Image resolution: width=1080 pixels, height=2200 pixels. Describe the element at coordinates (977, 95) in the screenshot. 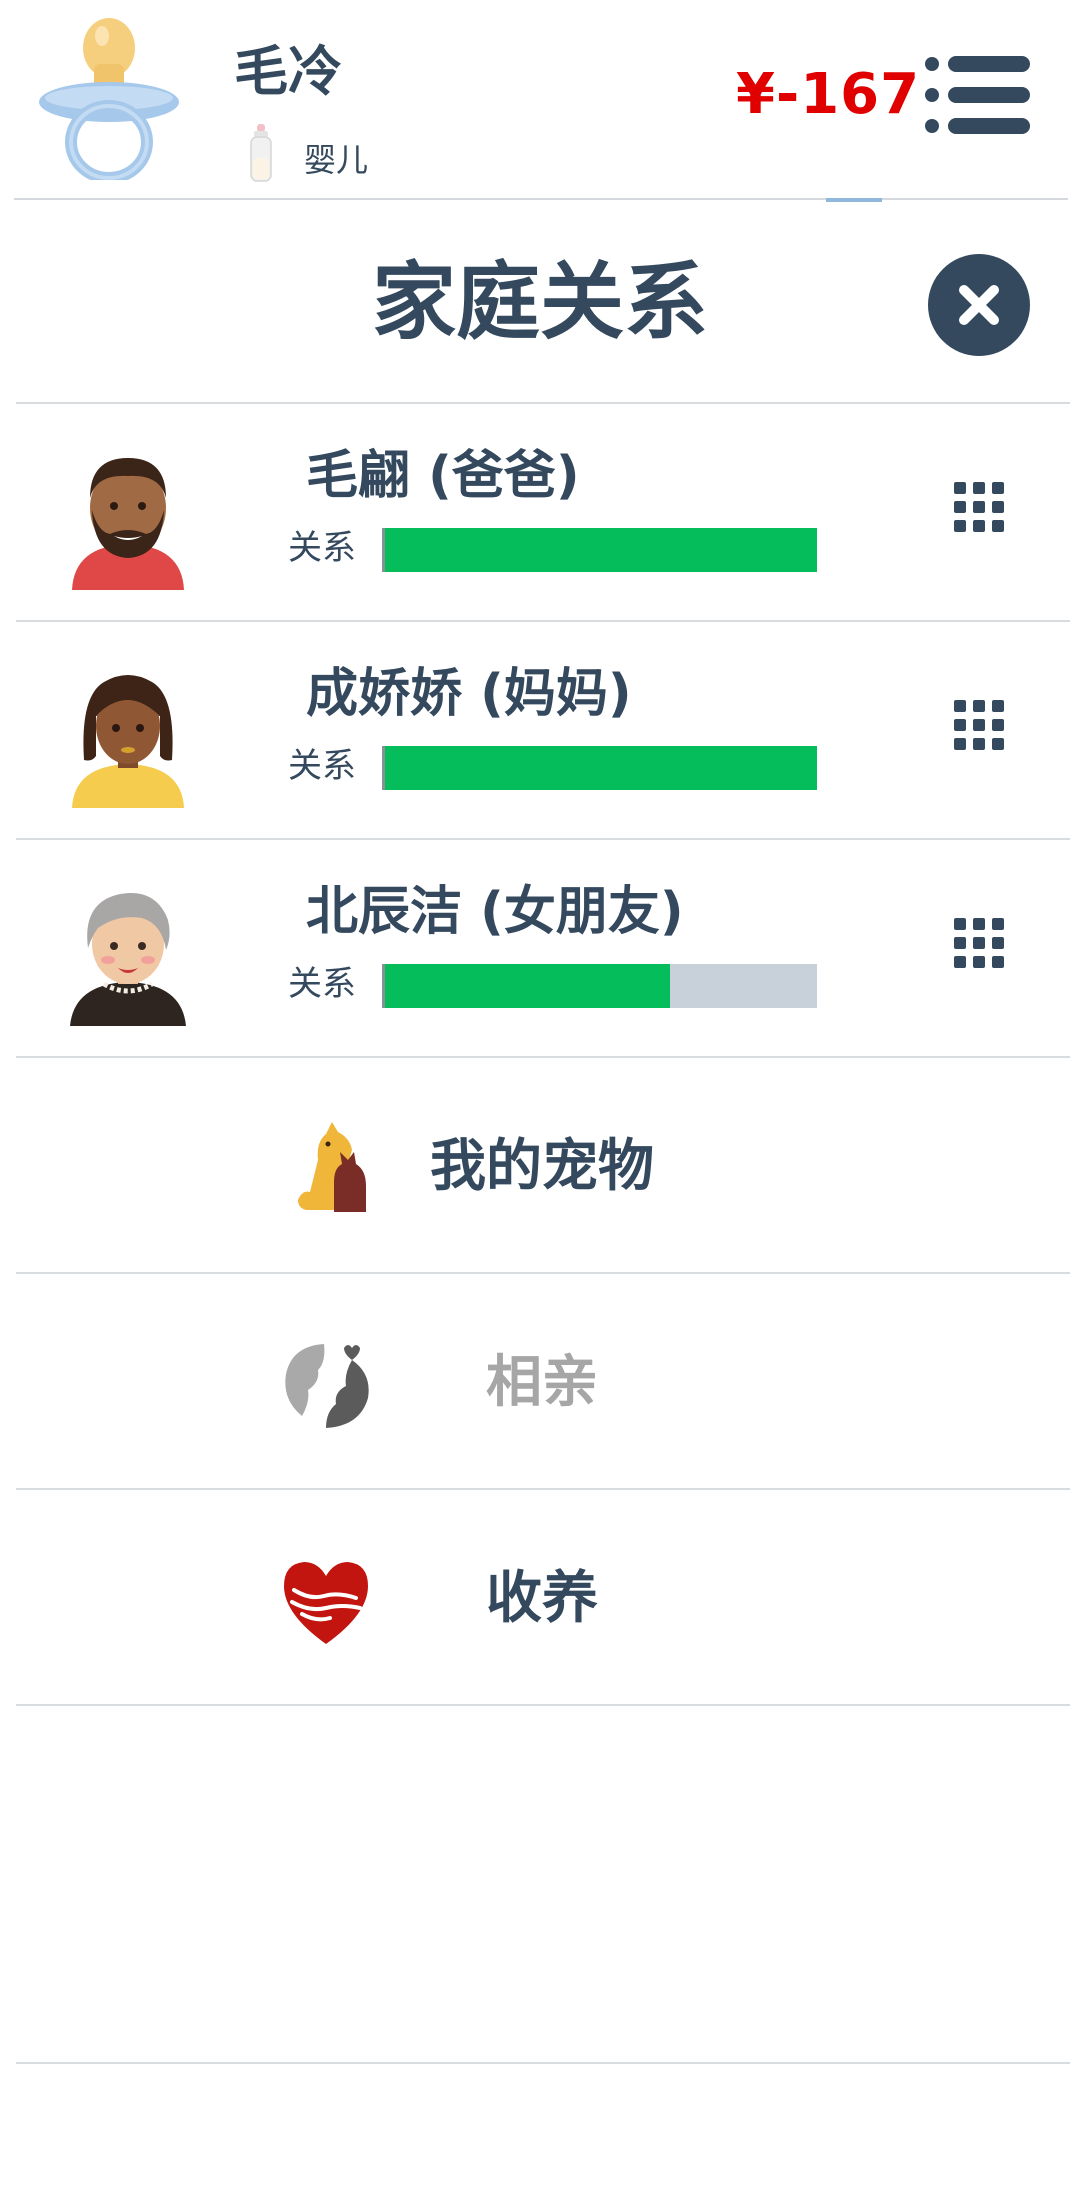

I see `list-menu-icon` at that location.